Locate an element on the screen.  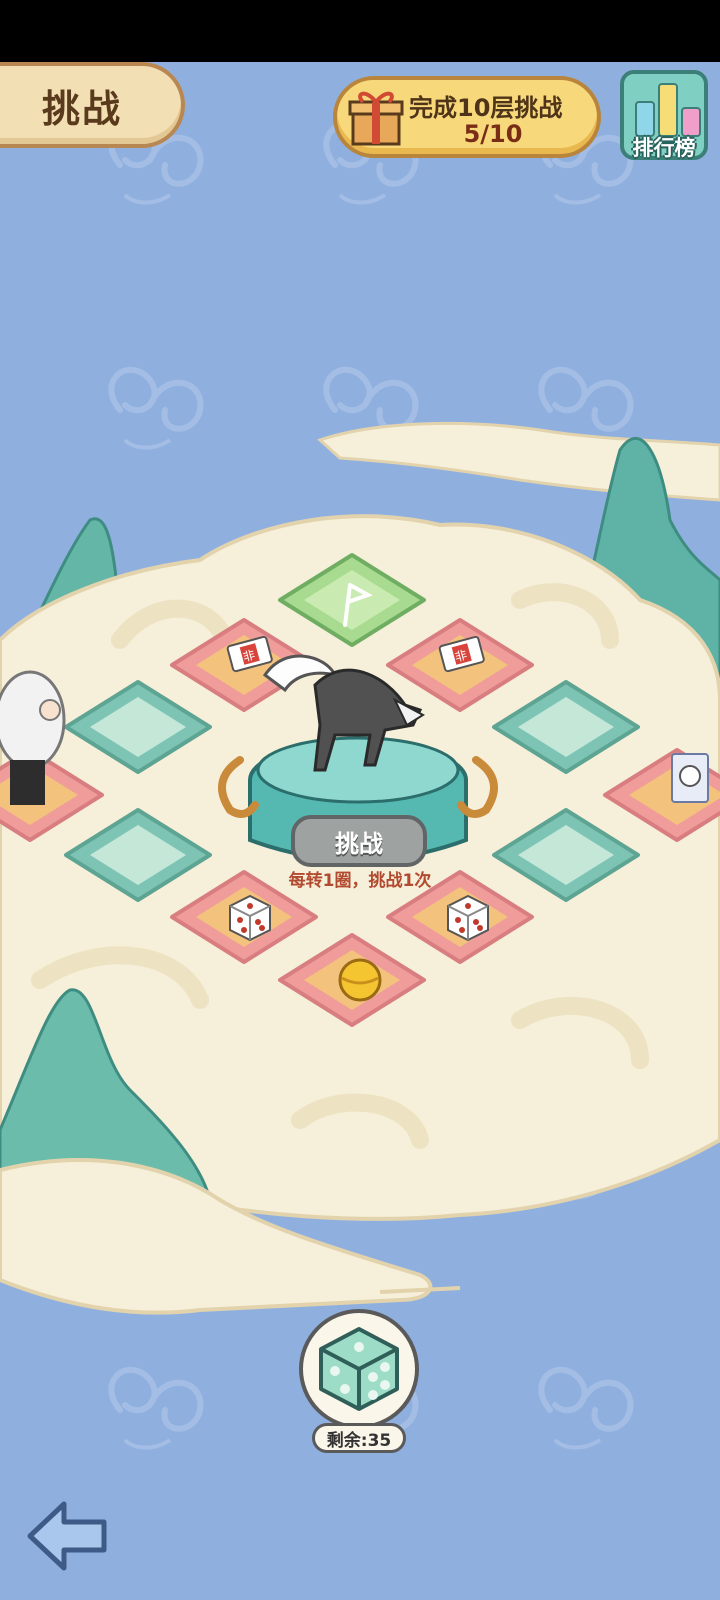
leaderboard-button: 排行榜 is located at coordinates (664, 115).